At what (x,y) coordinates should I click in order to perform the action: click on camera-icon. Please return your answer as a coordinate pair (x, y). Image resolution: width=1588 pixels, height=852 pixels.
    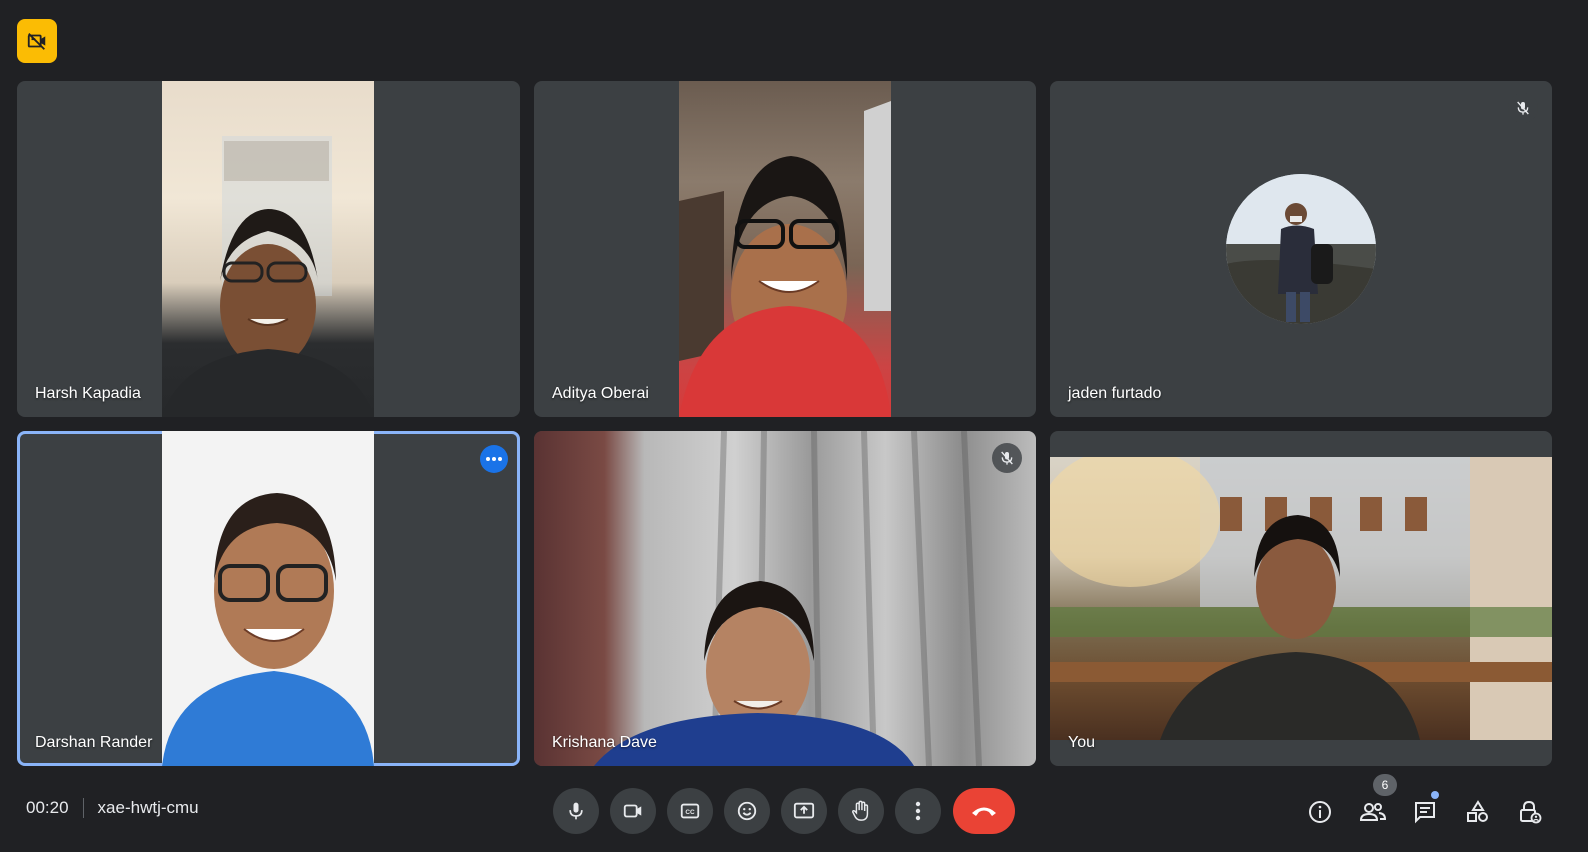
    Looking at the image, I should click on (632, 811).